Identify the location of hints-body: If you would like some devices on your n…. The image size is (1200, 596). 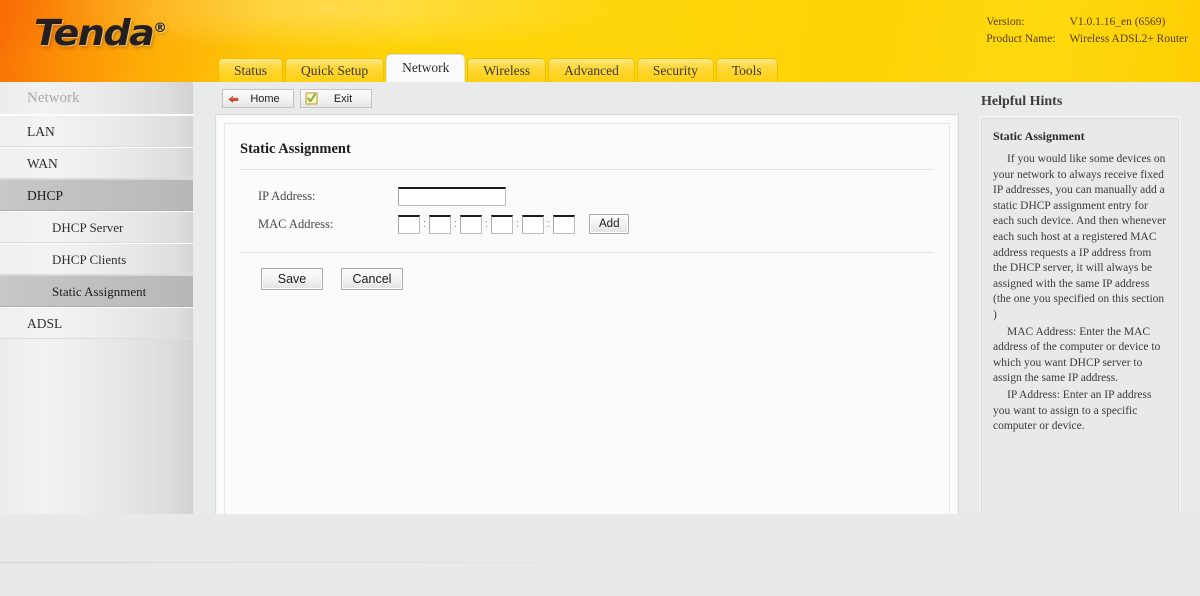
(1080, 293).